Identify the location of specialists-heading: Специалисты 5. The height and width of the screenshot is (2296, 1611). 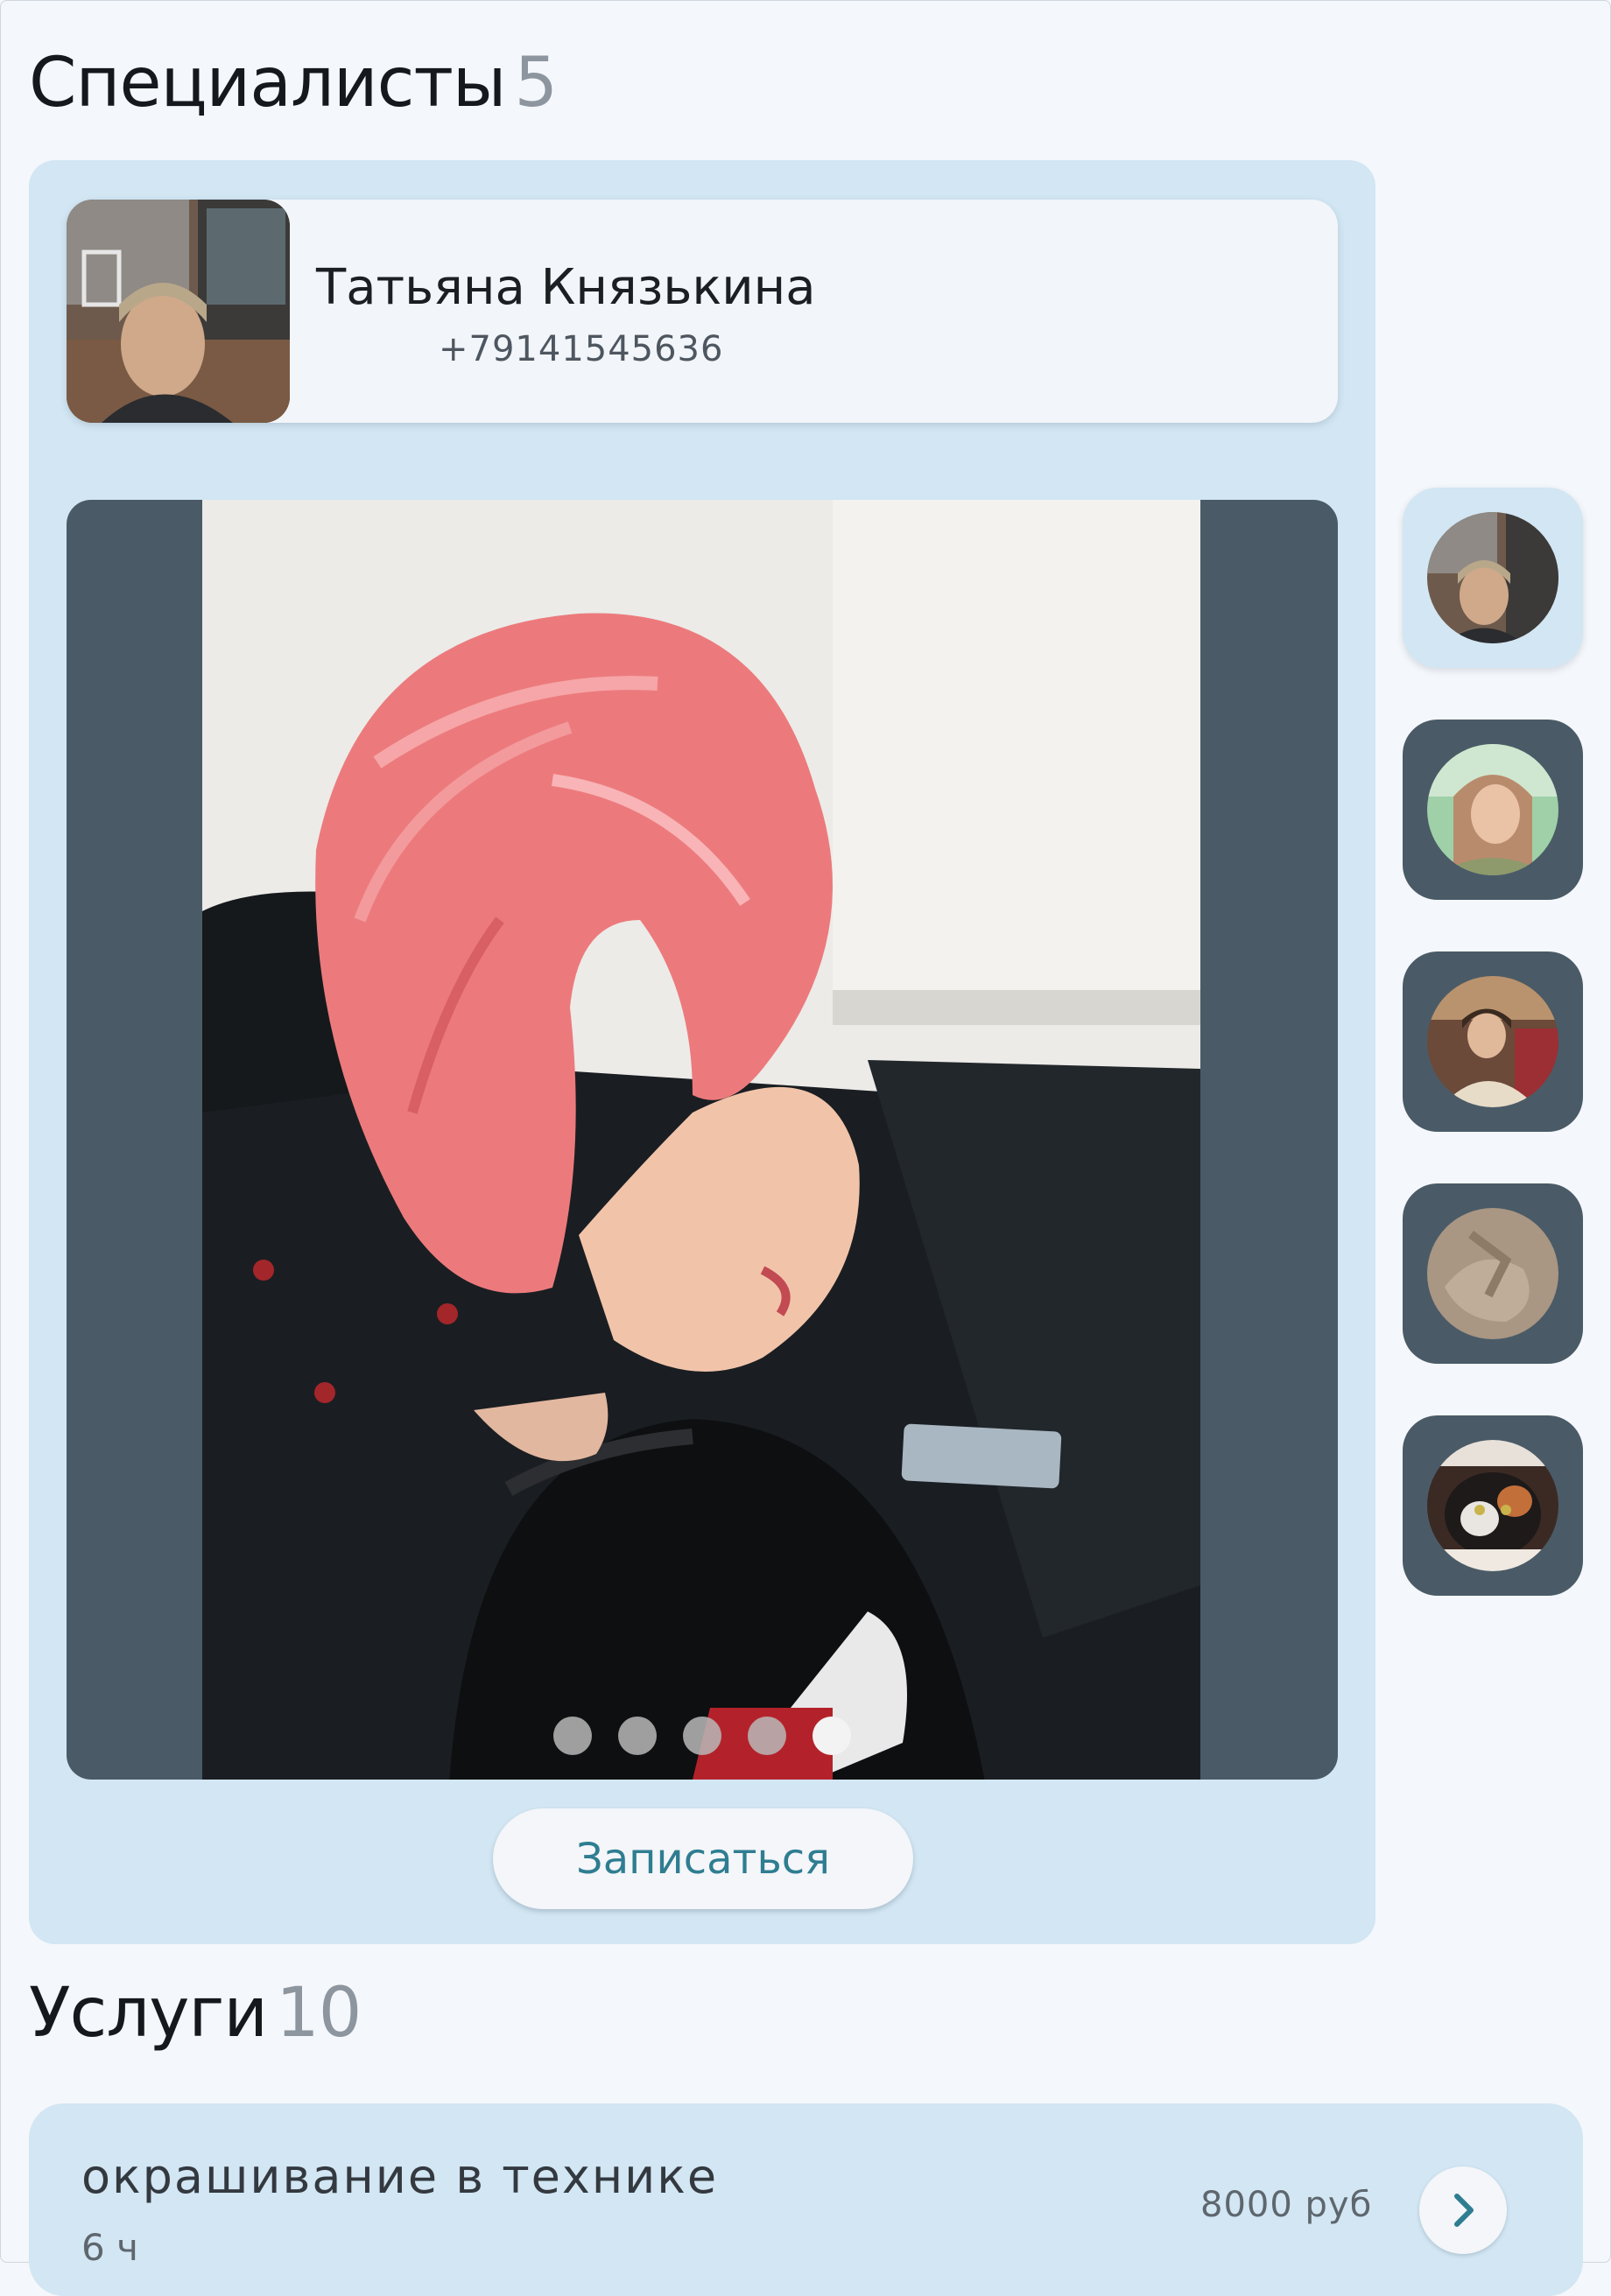
(293, 83).